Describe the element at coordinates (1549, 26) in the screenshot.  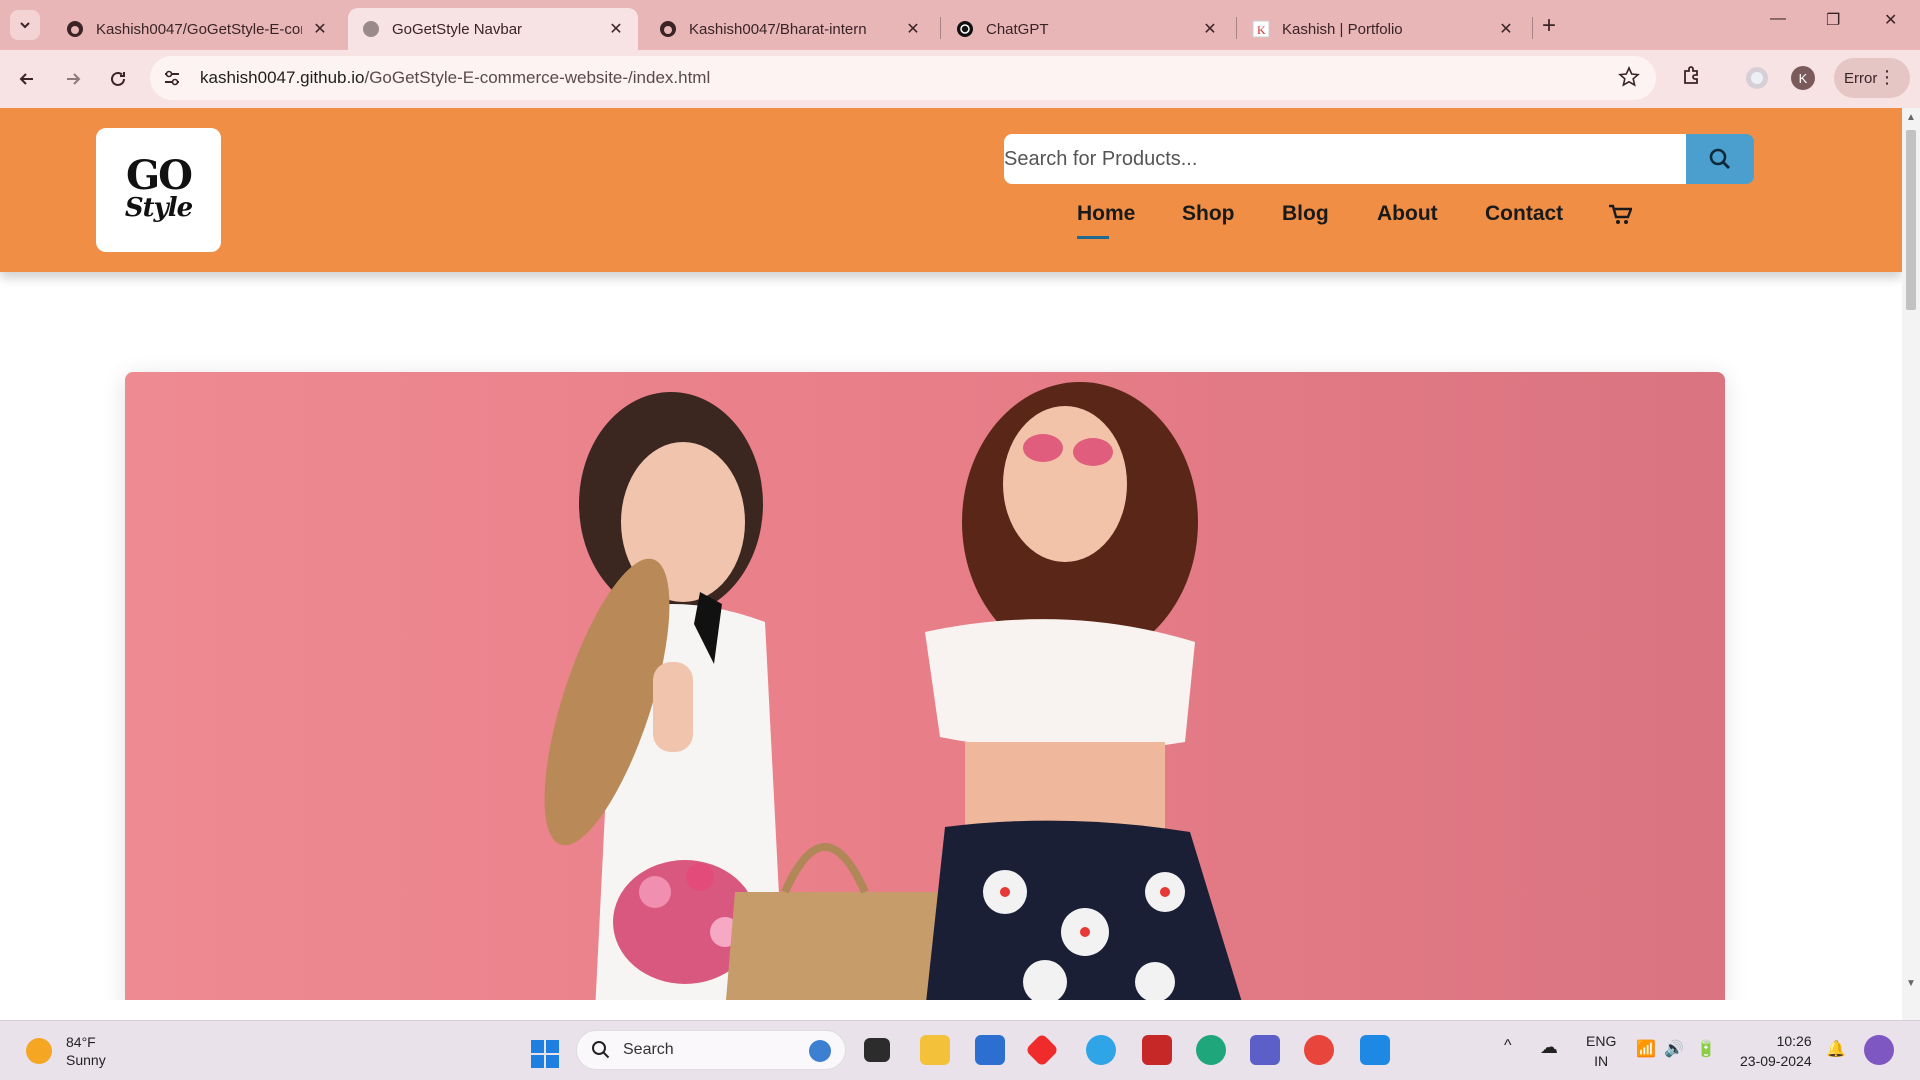
I see `new-tab-button: +` at that location.